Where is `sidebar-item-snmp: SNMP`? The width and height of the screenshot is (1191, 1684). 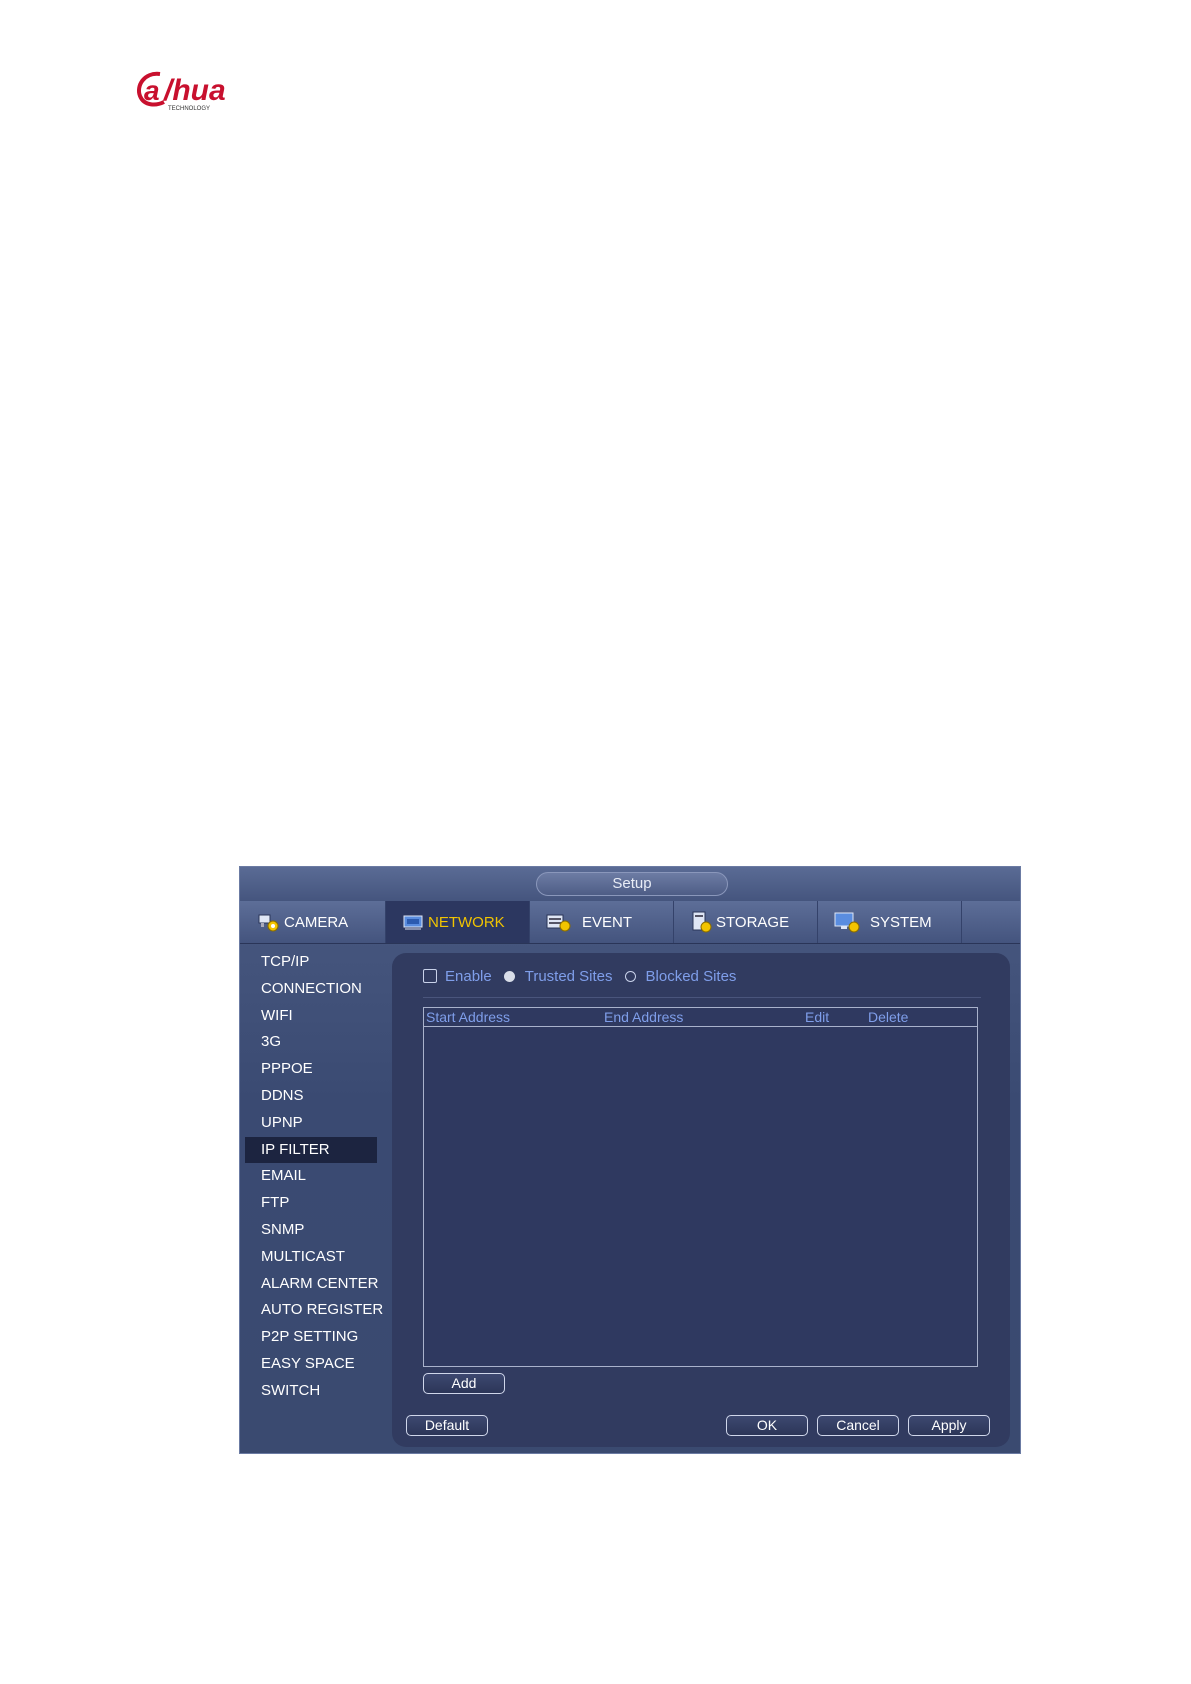
sidebar-item-snmp: SNMP is located at coordinates (311, 1230).